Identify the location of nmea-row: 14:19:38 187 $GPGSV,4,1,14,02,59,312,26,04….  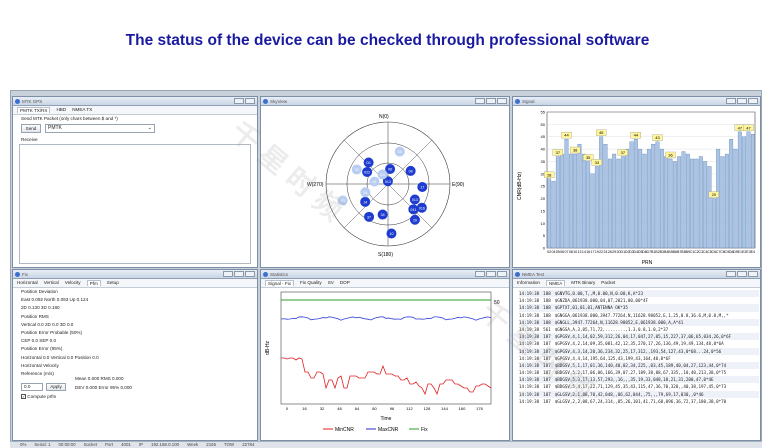
(639, 337).